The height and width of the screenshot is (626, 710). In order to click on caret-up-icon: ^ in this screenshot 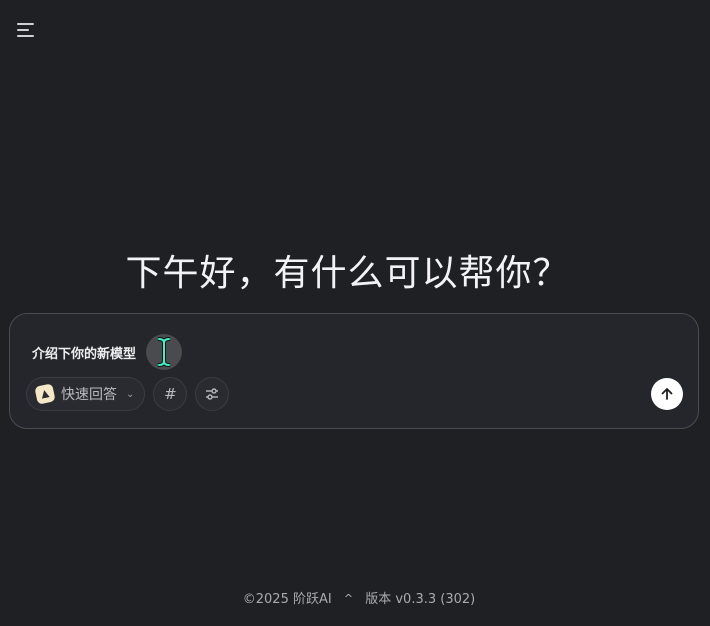, I will do `click(348, 598)`.